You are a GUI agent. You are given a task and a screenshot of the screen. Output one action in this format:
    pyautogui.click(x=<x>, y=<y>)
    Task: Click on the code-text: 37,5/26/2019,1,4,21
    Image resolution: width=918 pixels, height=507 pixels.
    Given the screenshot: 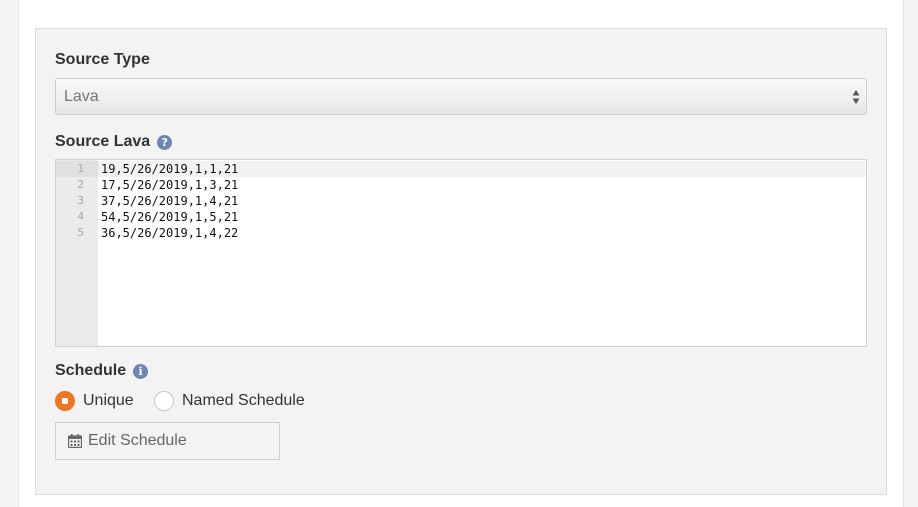 What is the action you would take?
    pyautogui.click(x=170, y=201)
    